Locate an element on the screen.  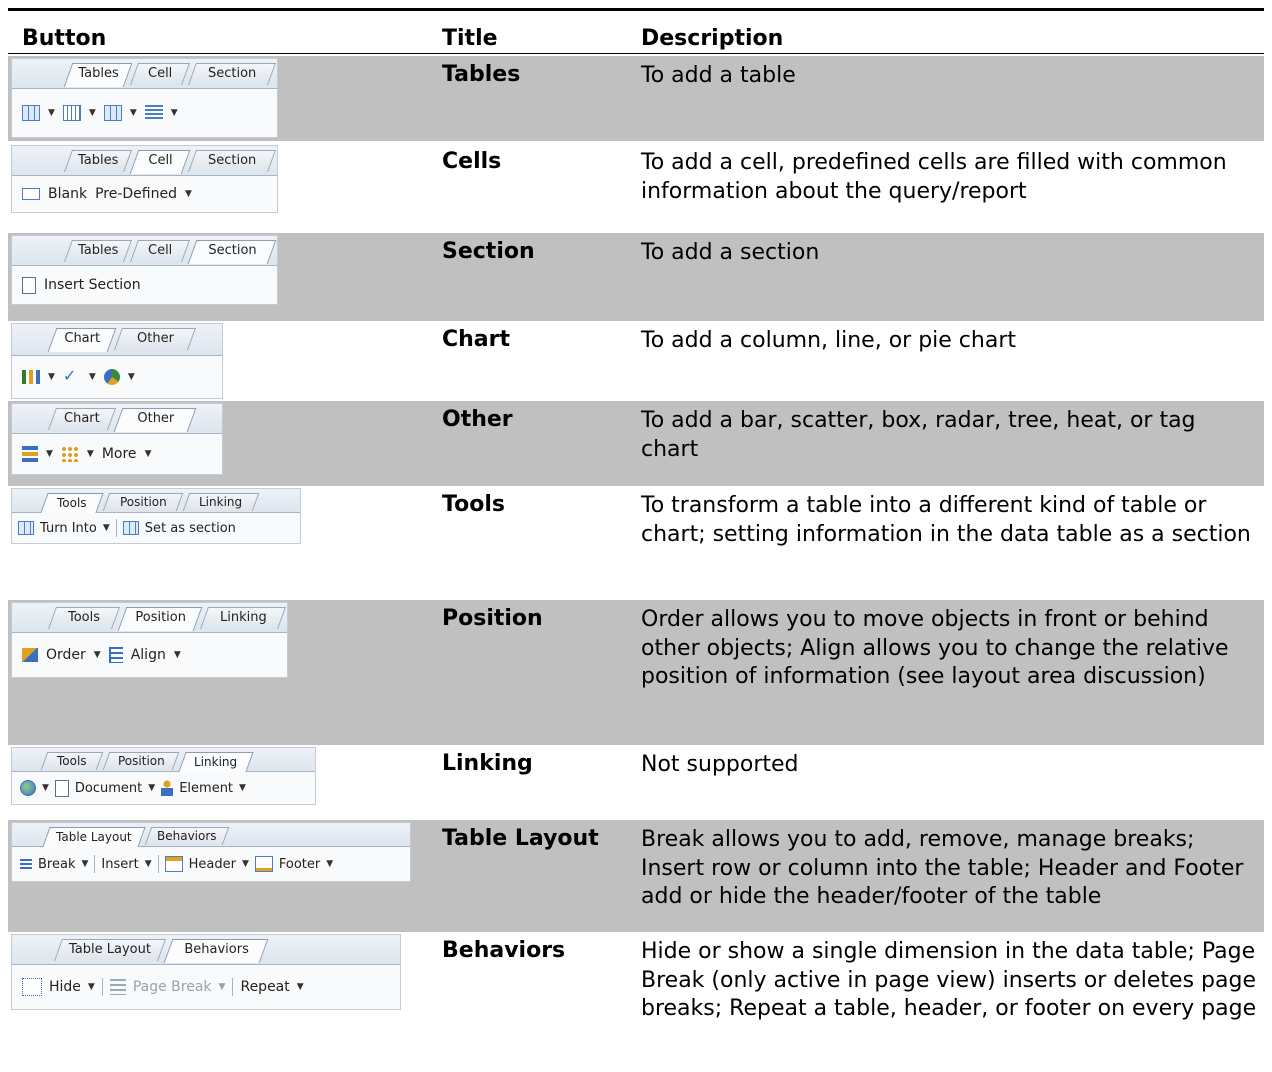
page-break-icon is located at coordinates (117, 987).